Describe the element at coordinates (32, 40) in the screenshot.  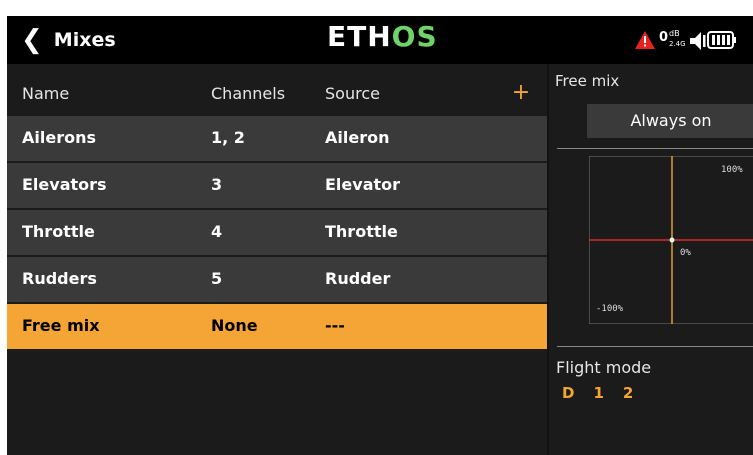
I see `back-chevron-icon: ❮` at that location.